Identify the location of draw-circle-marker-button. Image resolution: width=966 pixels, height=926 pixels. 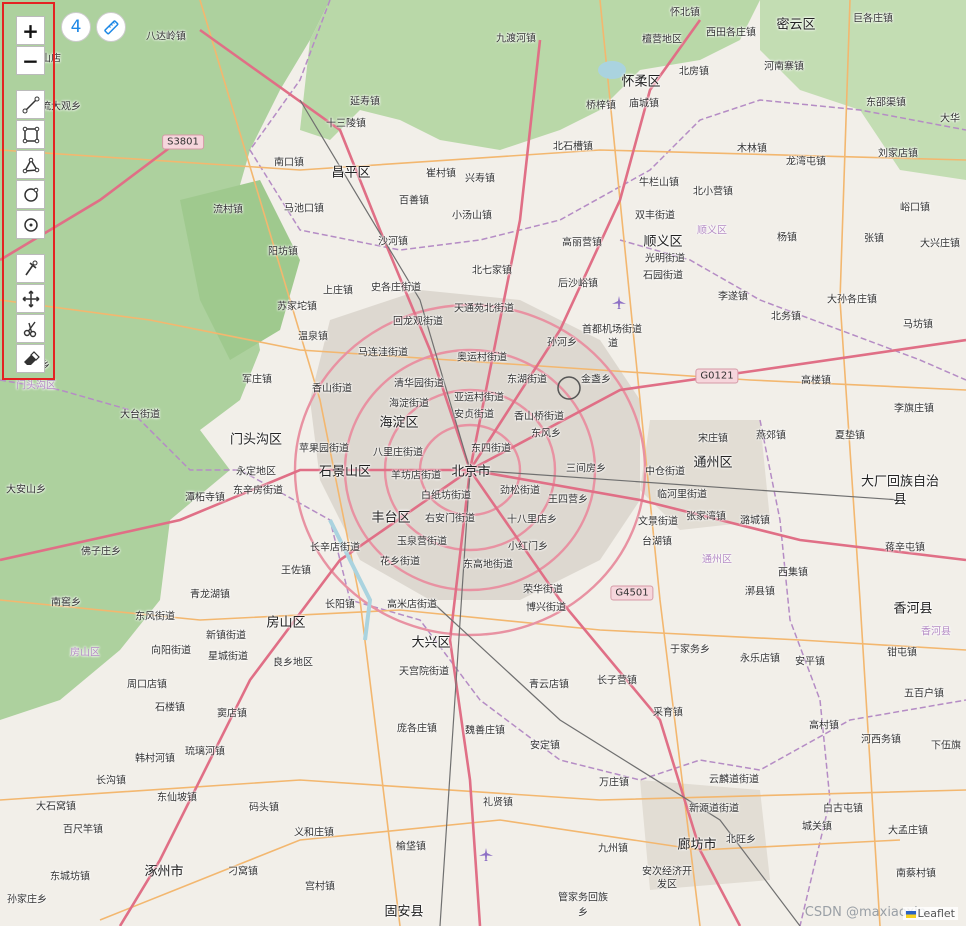
(30, 194).